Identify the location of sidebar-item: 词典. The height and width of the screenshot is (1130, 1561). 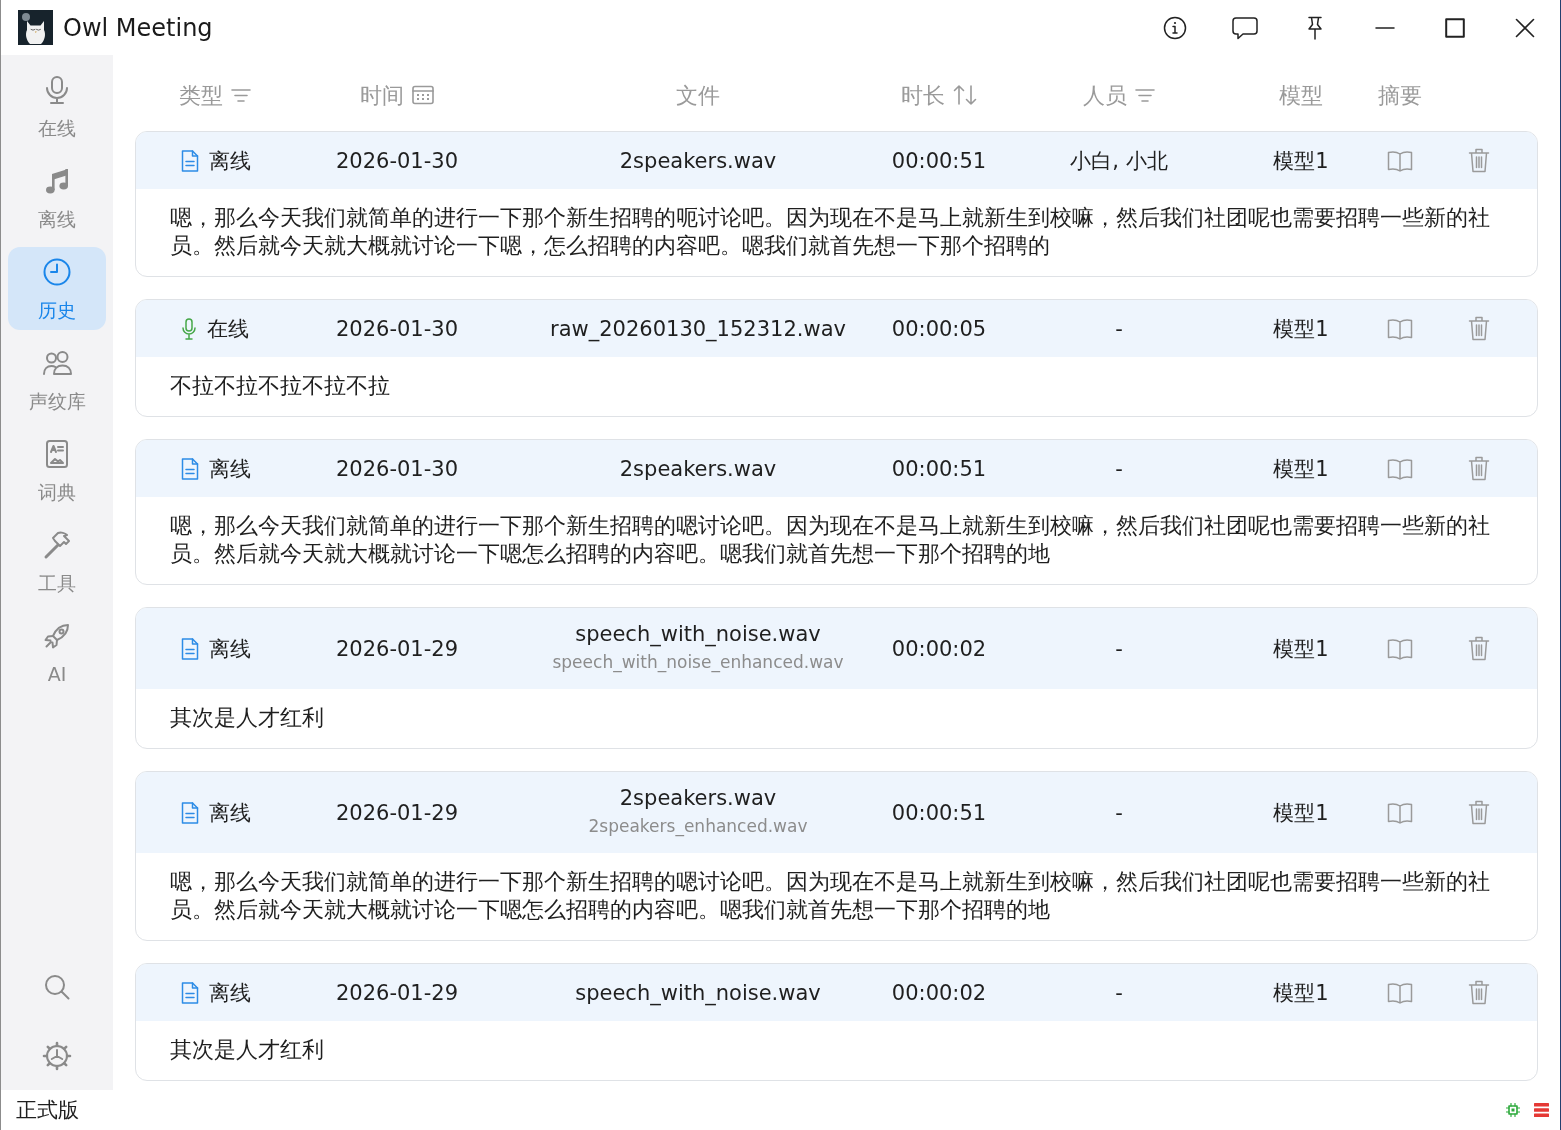
(57, 470).